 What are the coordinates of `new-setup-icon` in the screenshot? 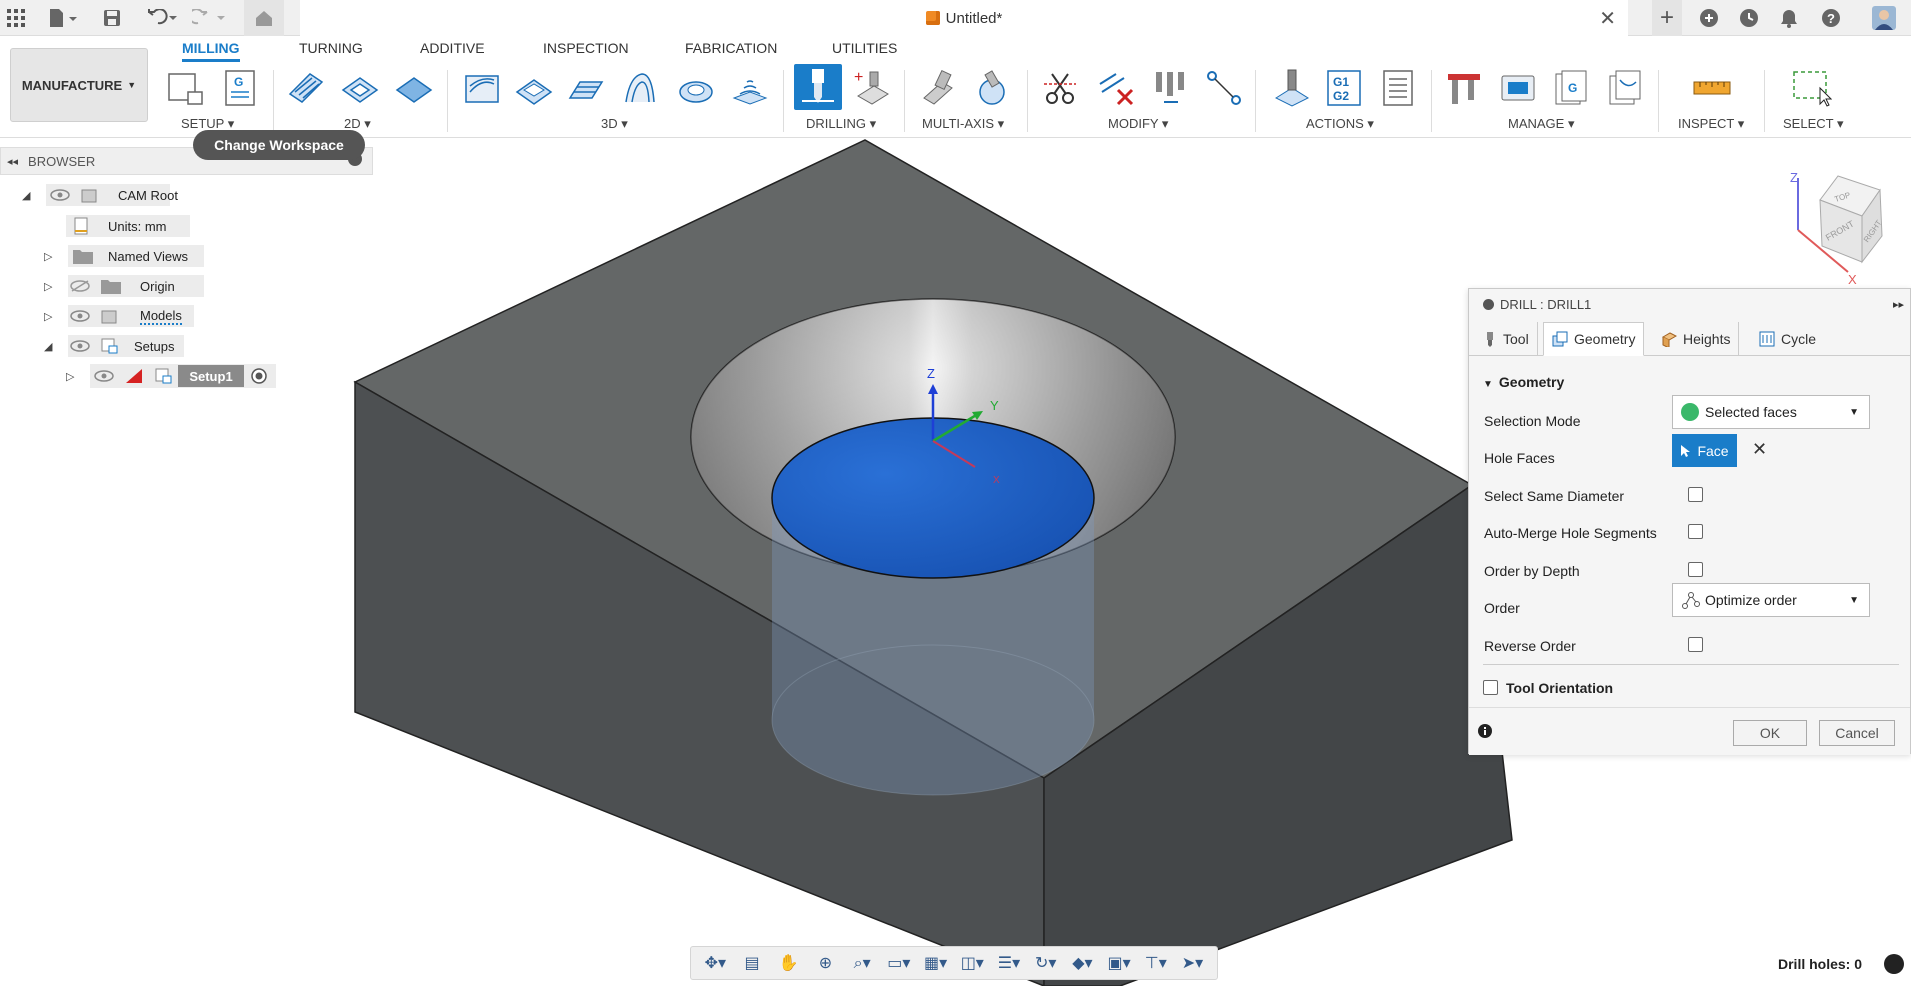 It's located at (186, 88).